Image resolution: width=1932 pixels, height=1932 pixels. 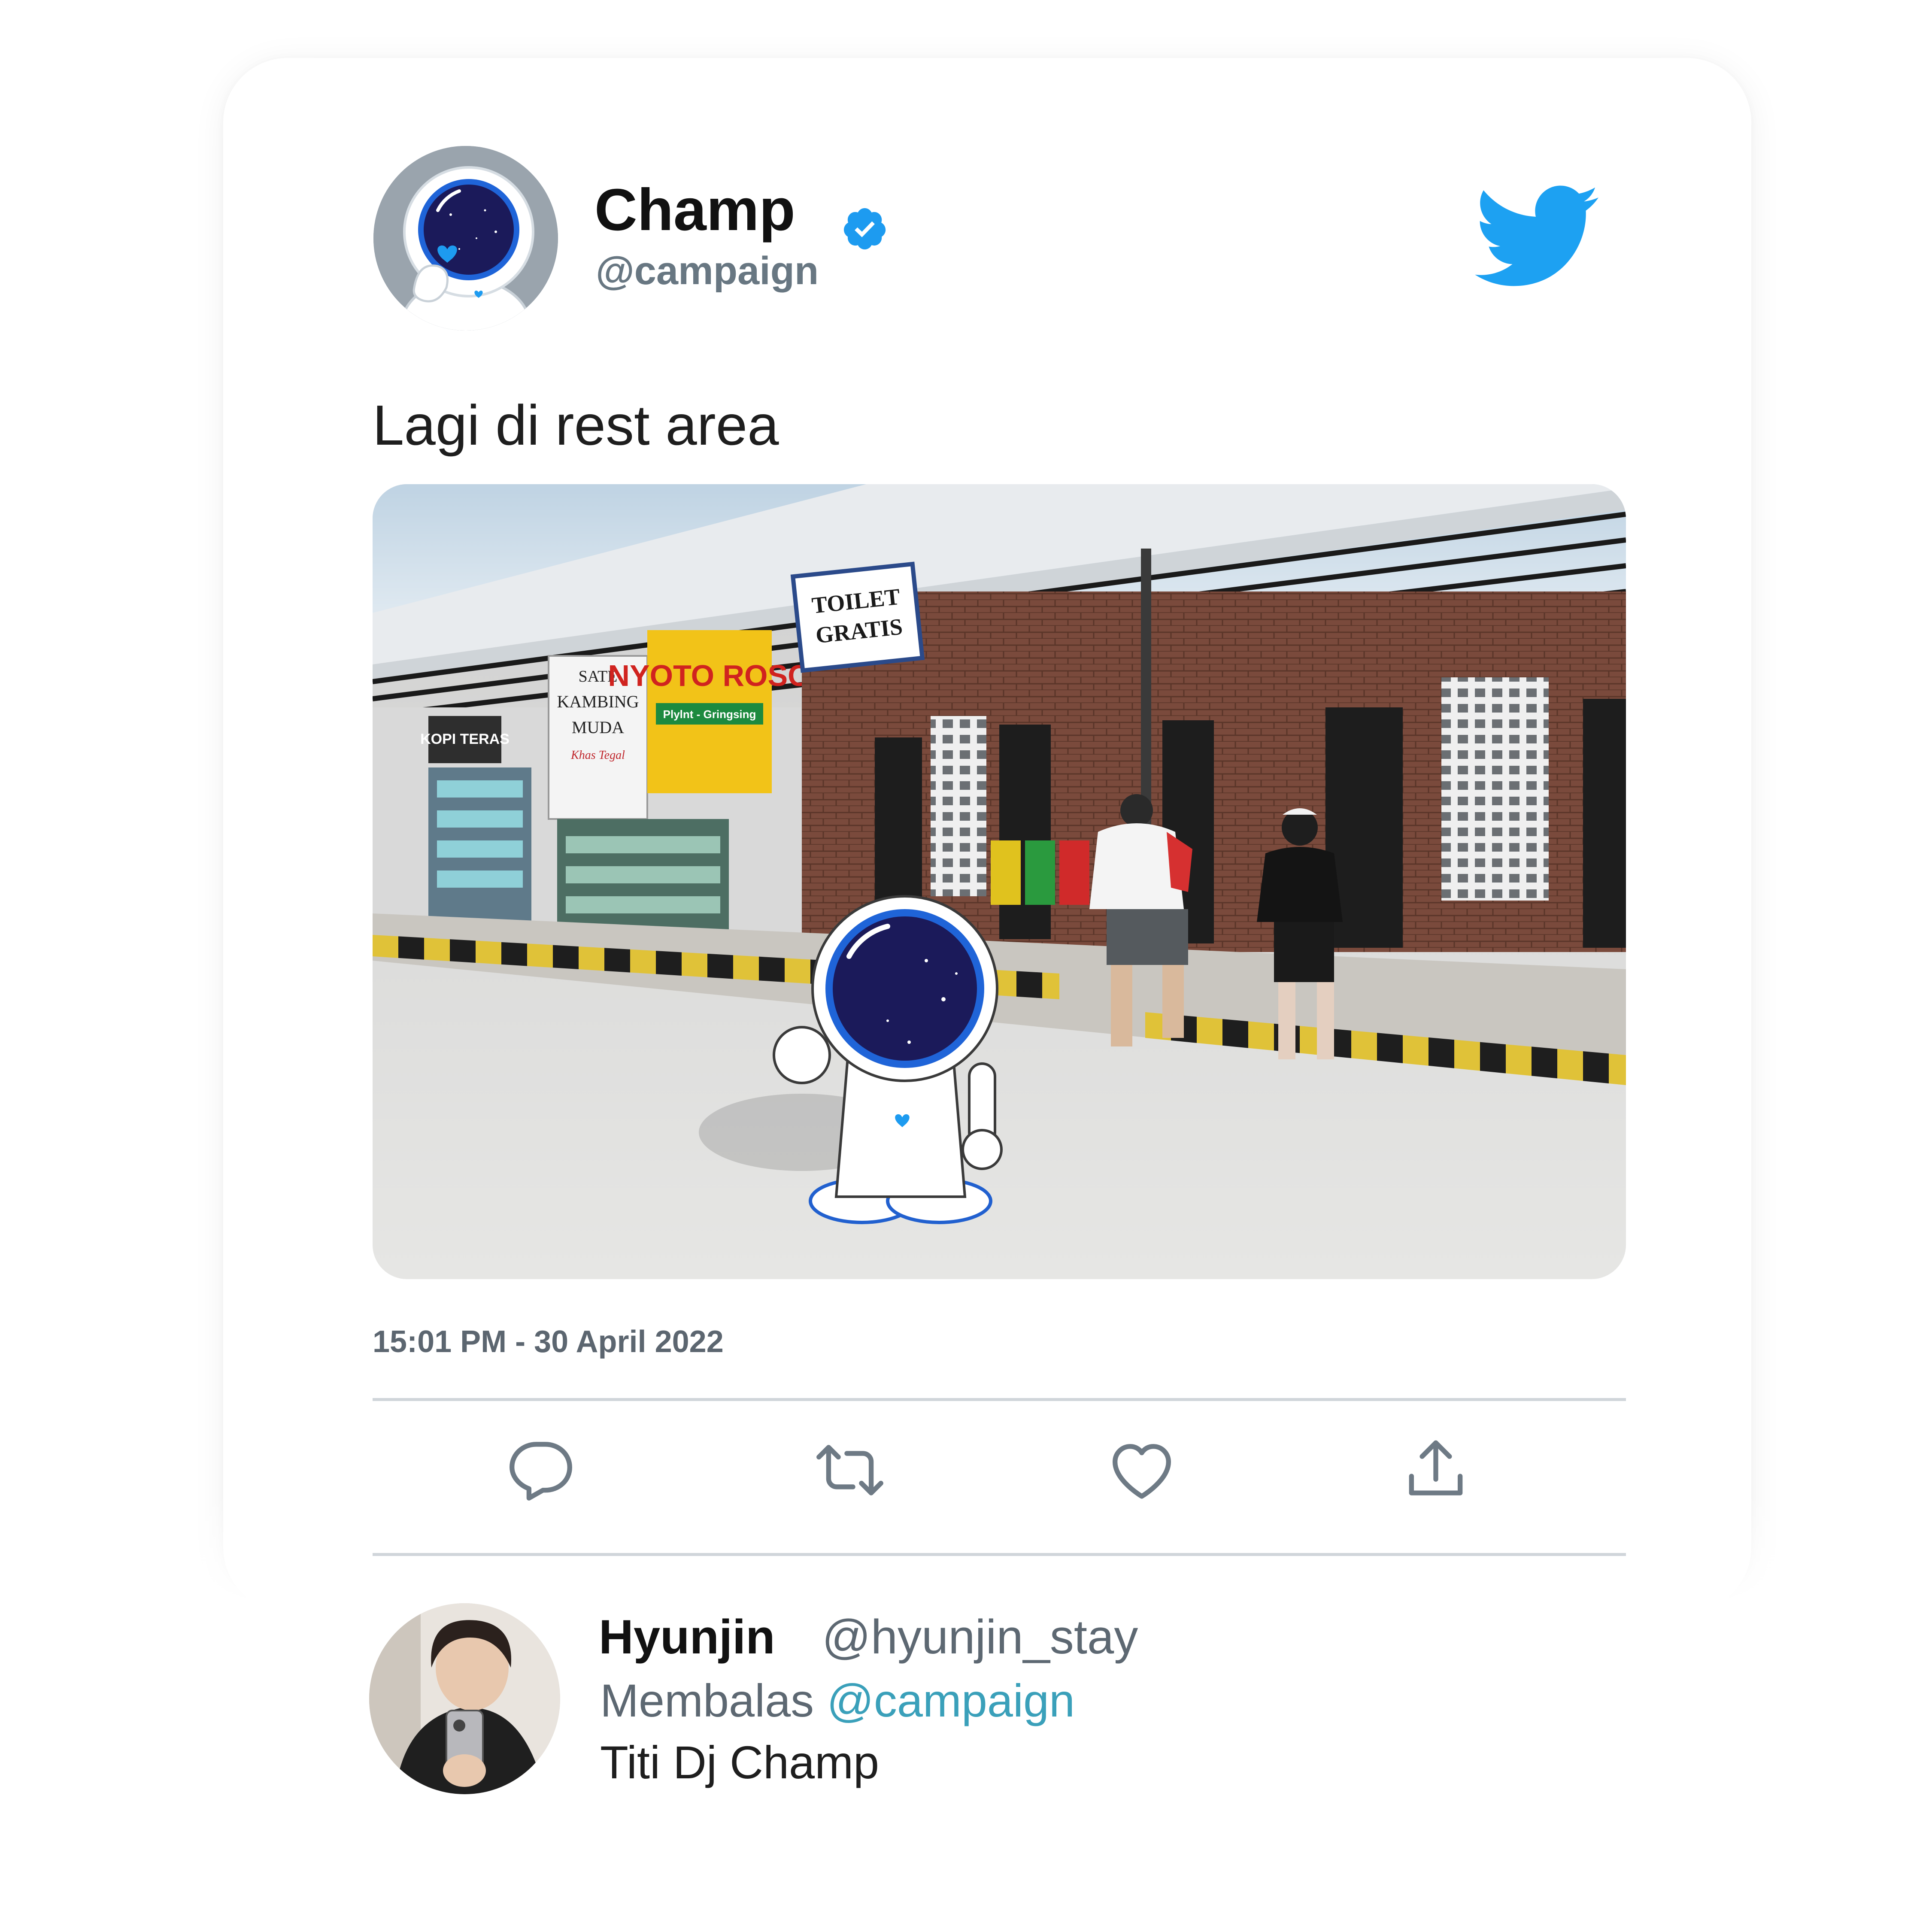 What do you see at coordinates (687, 1637) in the screenshot?
I see `reply-author-name: Hyunjin` at bounding box center [687, 1637].